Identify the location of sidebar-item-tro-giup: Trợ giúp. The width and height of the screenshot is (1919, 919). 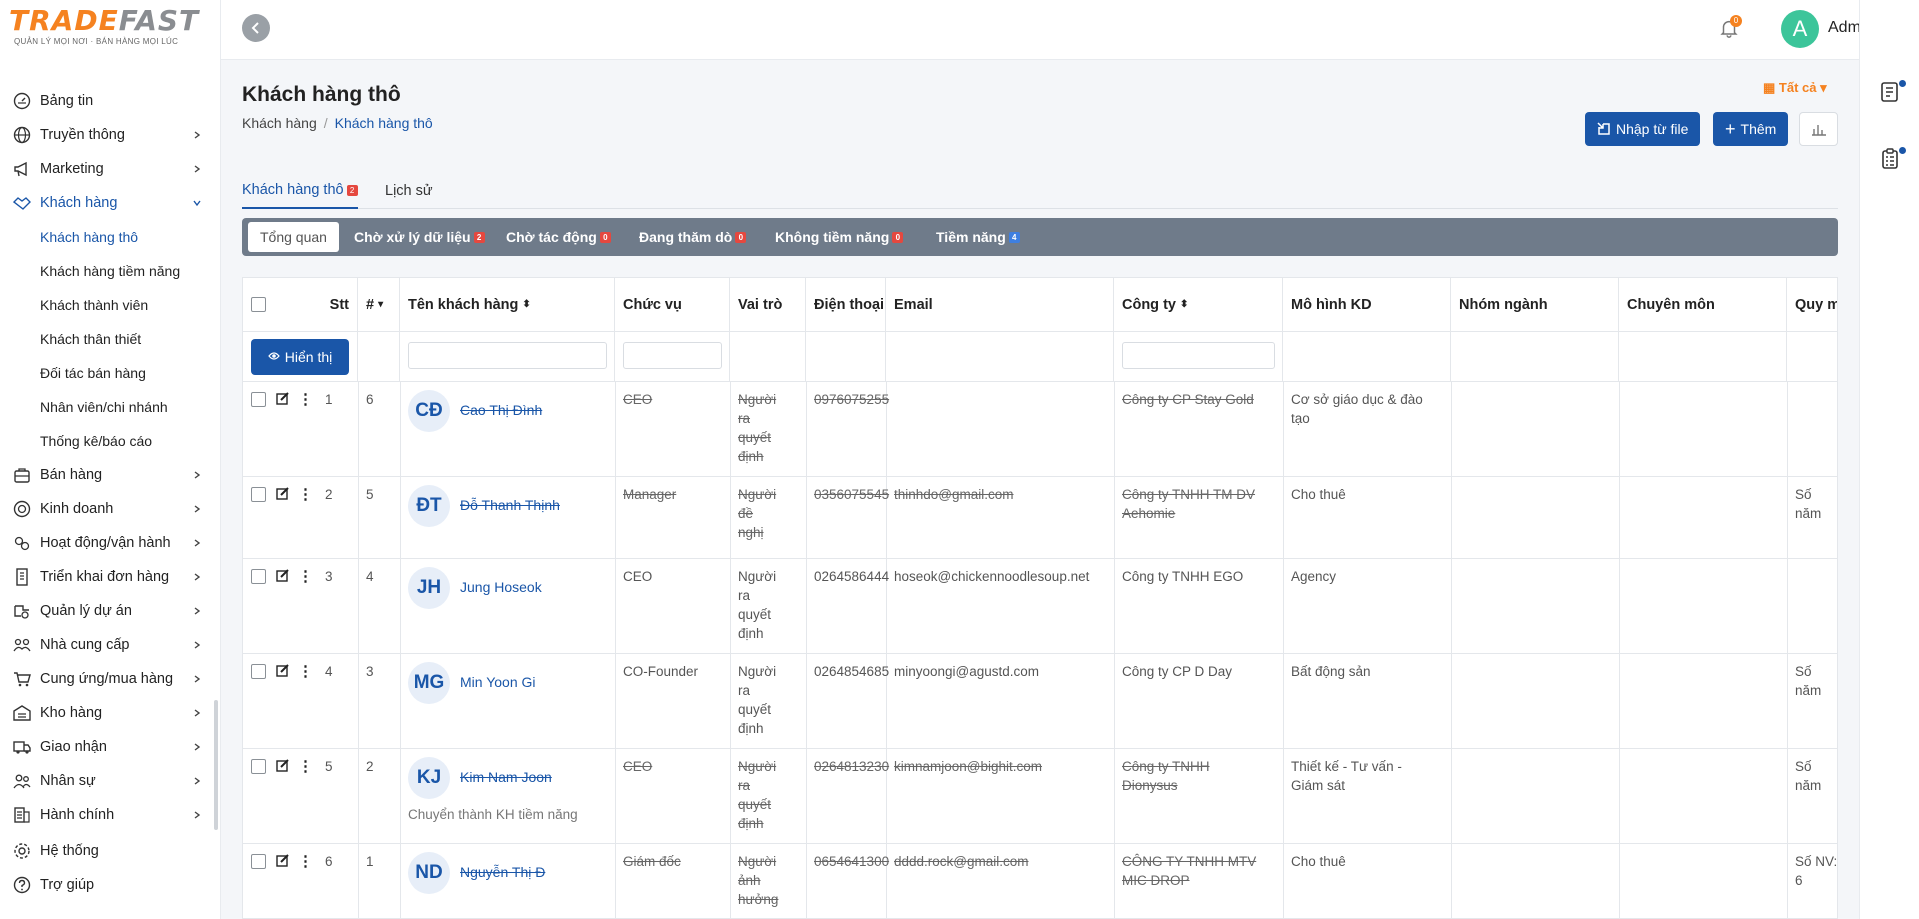
(110, 885).